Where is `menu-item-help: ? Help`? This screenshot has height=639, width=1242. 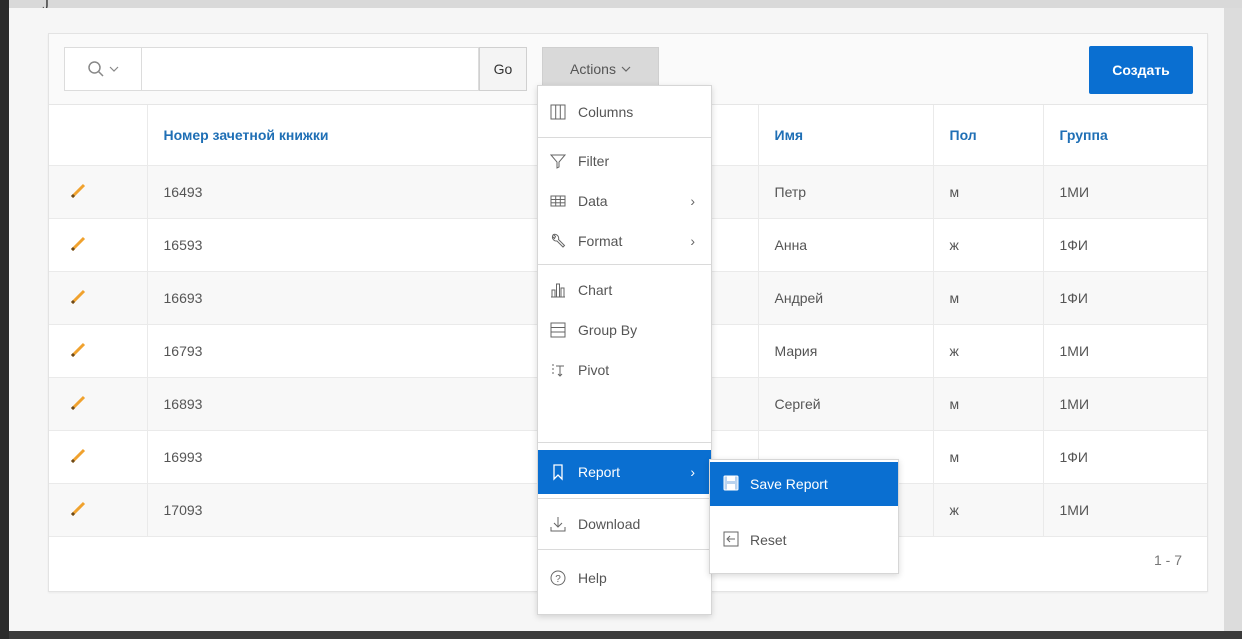 menu-item-help: ? Help is located at coordinates (624, 578).